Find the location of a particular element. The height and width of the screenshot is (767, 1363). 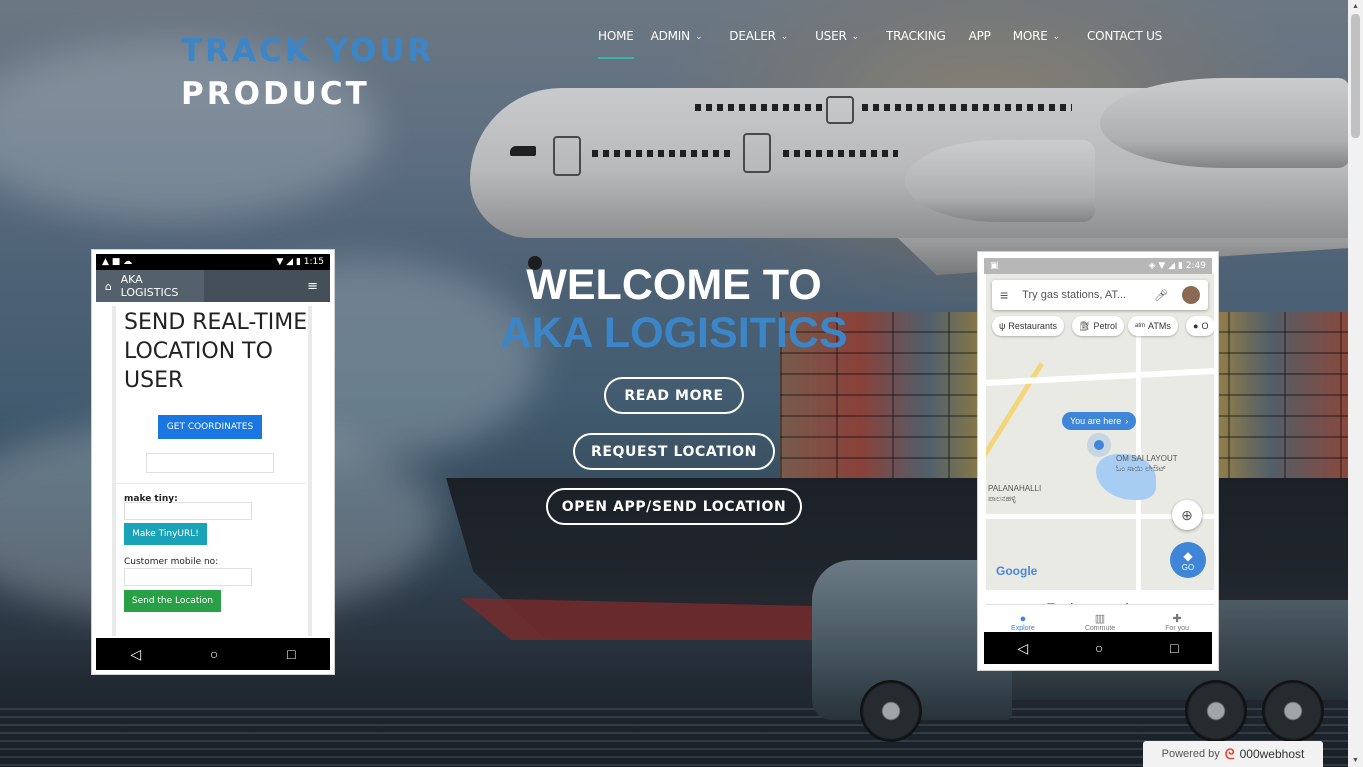

microphone-icon: 🎤︎ is located at coordinates (1161, 295).